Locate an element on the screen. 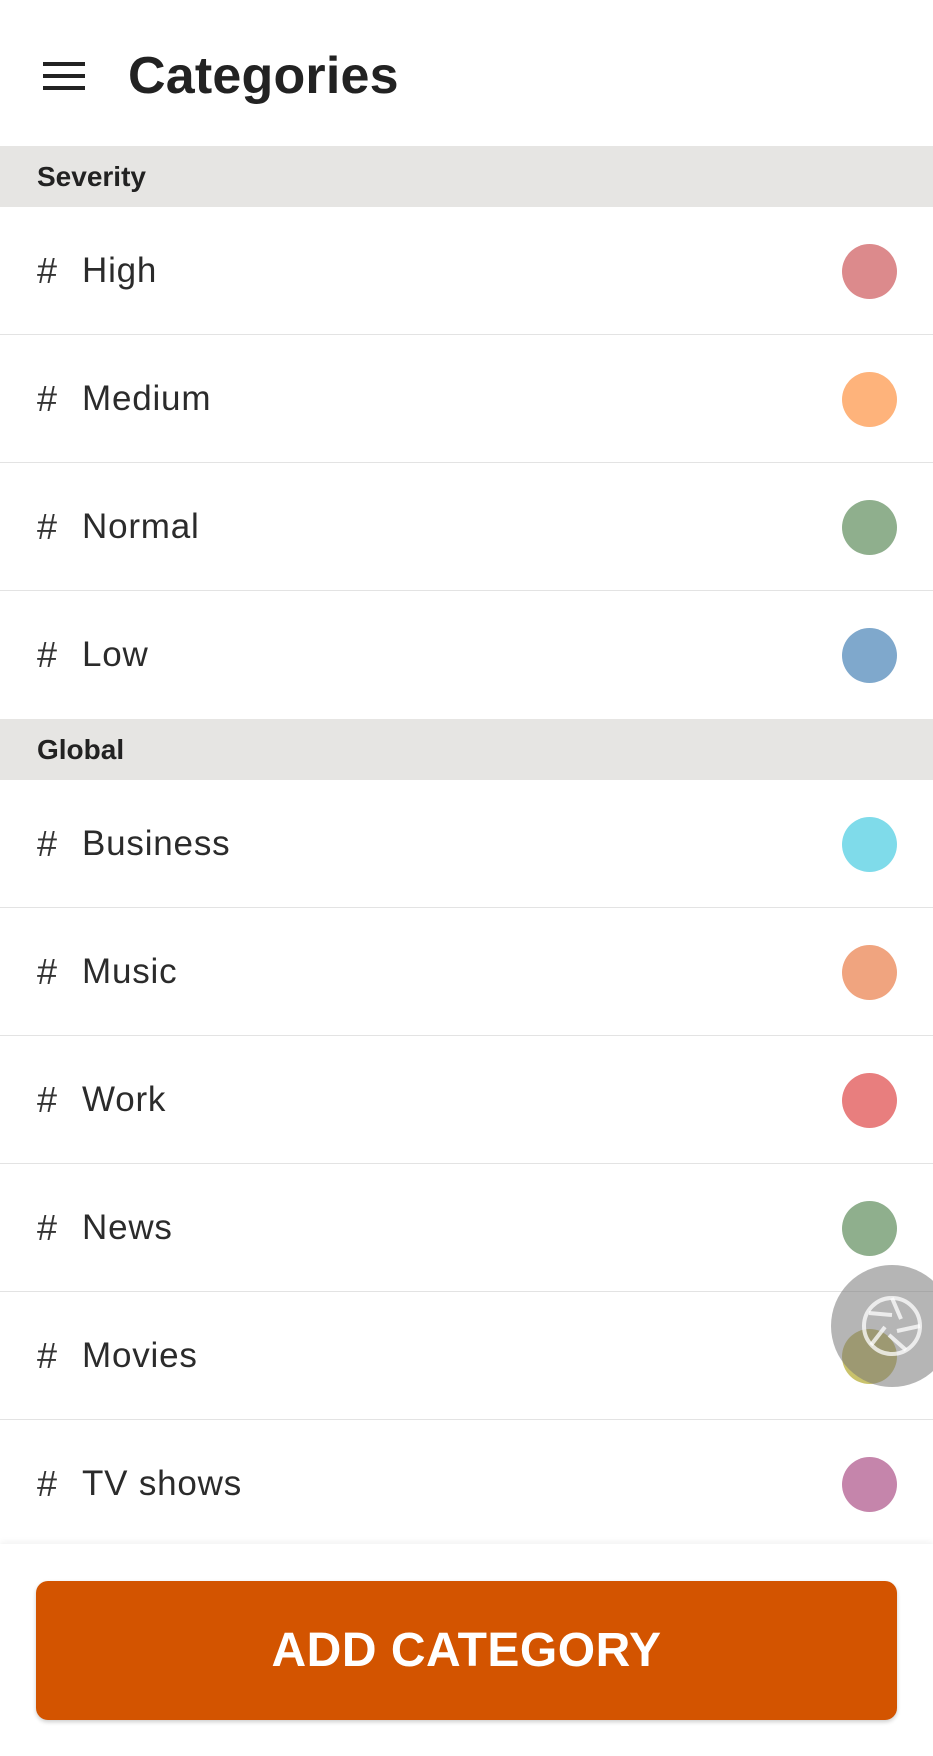 The width and height of the screenshot is (933, 1756). section-header-severity: Severity is located at coordinates (466, 176).